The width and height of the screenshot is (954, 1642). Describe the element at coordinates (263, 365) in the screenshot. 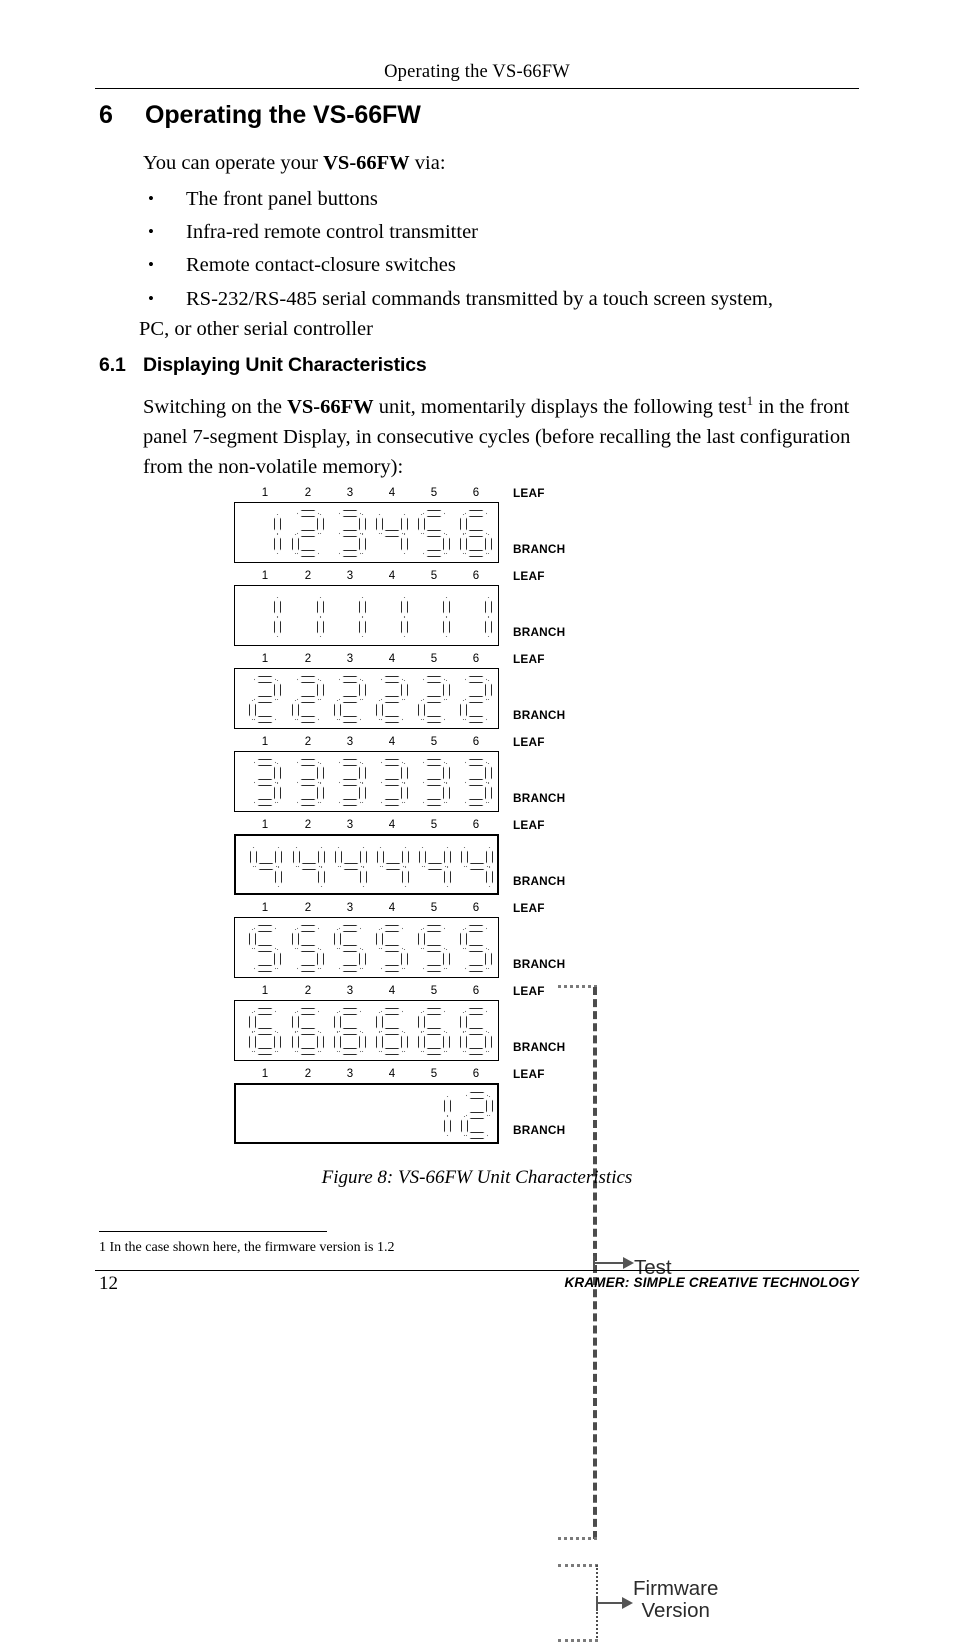

I see `subsection-heading: 6.1 Displaying Unit Characteristics` at that location.